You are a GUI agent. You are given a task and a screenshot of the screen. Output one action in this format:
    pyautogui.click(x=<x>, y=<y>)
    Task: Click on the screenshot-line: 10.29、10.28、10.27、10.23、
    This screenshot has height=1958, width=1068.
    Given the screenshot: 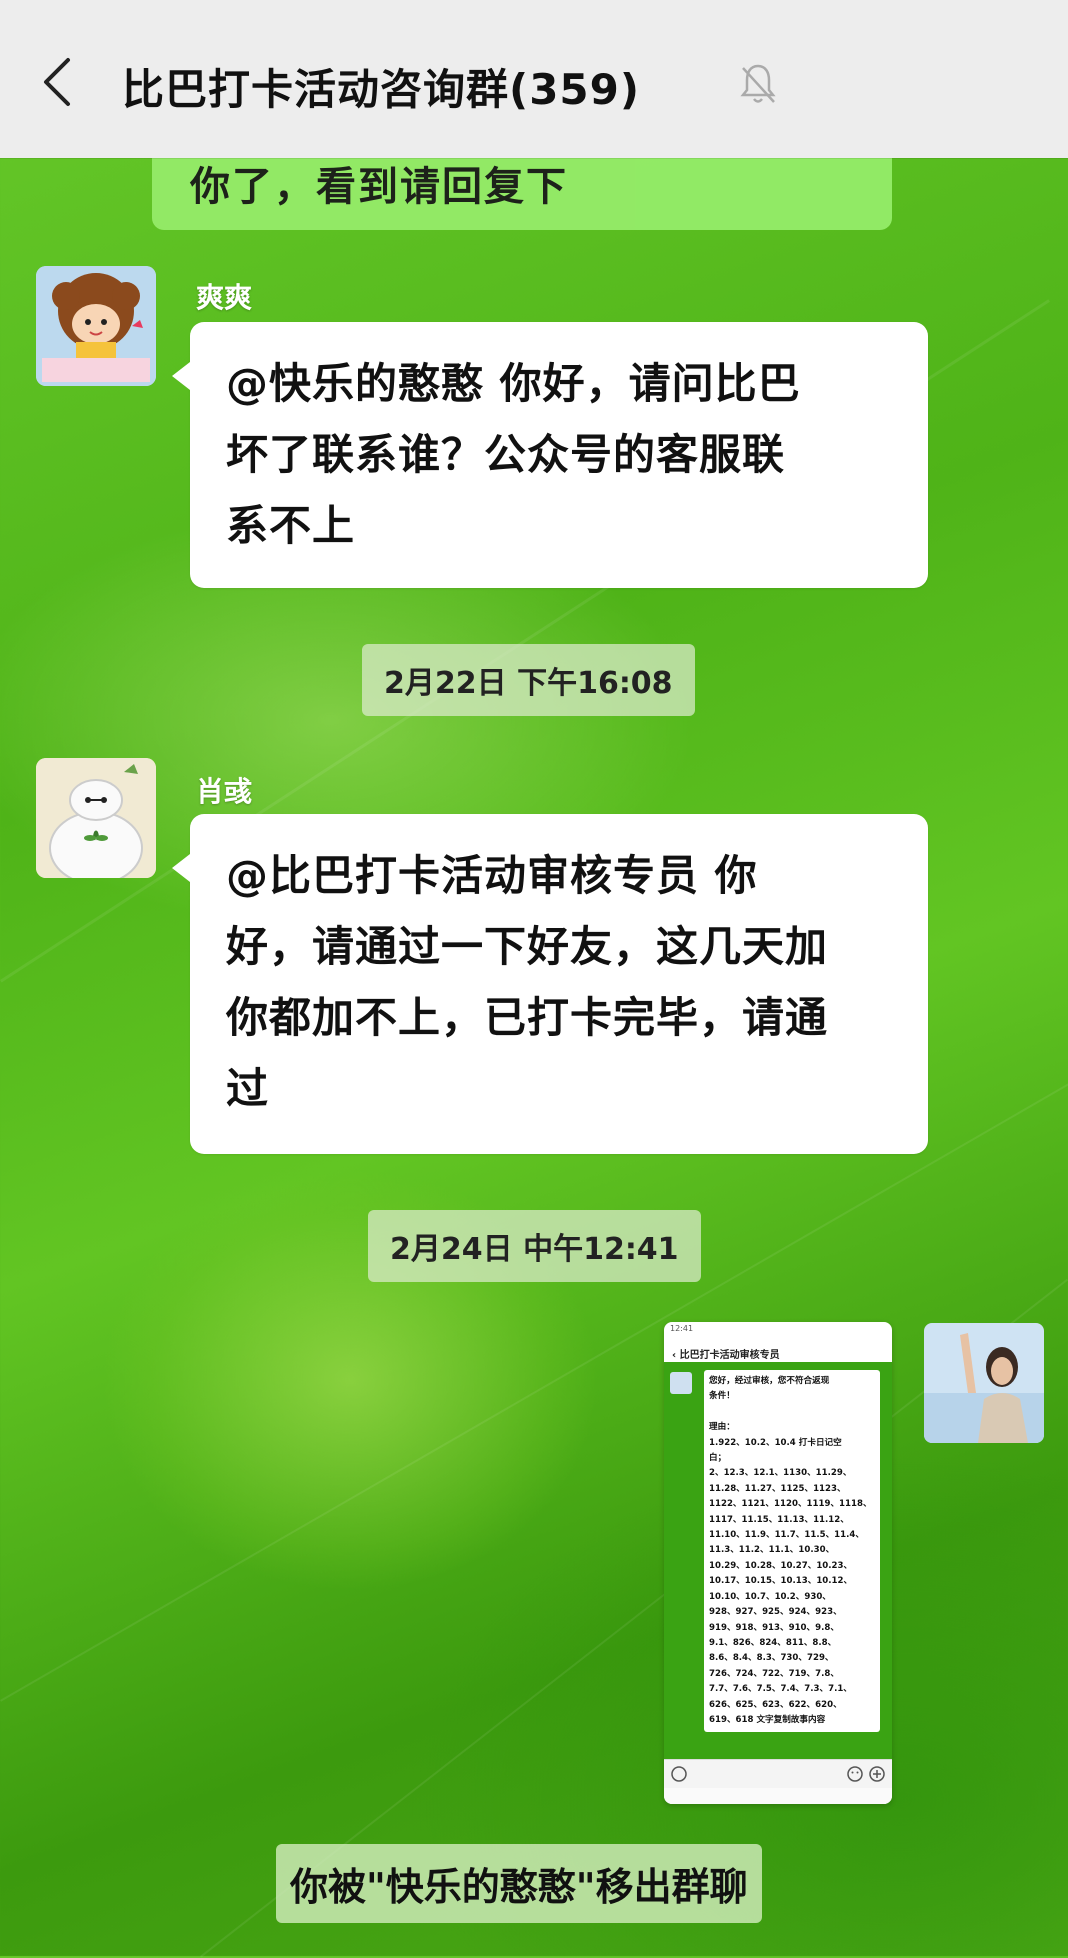 What is the action you would take?
    pyautogui.click(x=781, y=1565)
    